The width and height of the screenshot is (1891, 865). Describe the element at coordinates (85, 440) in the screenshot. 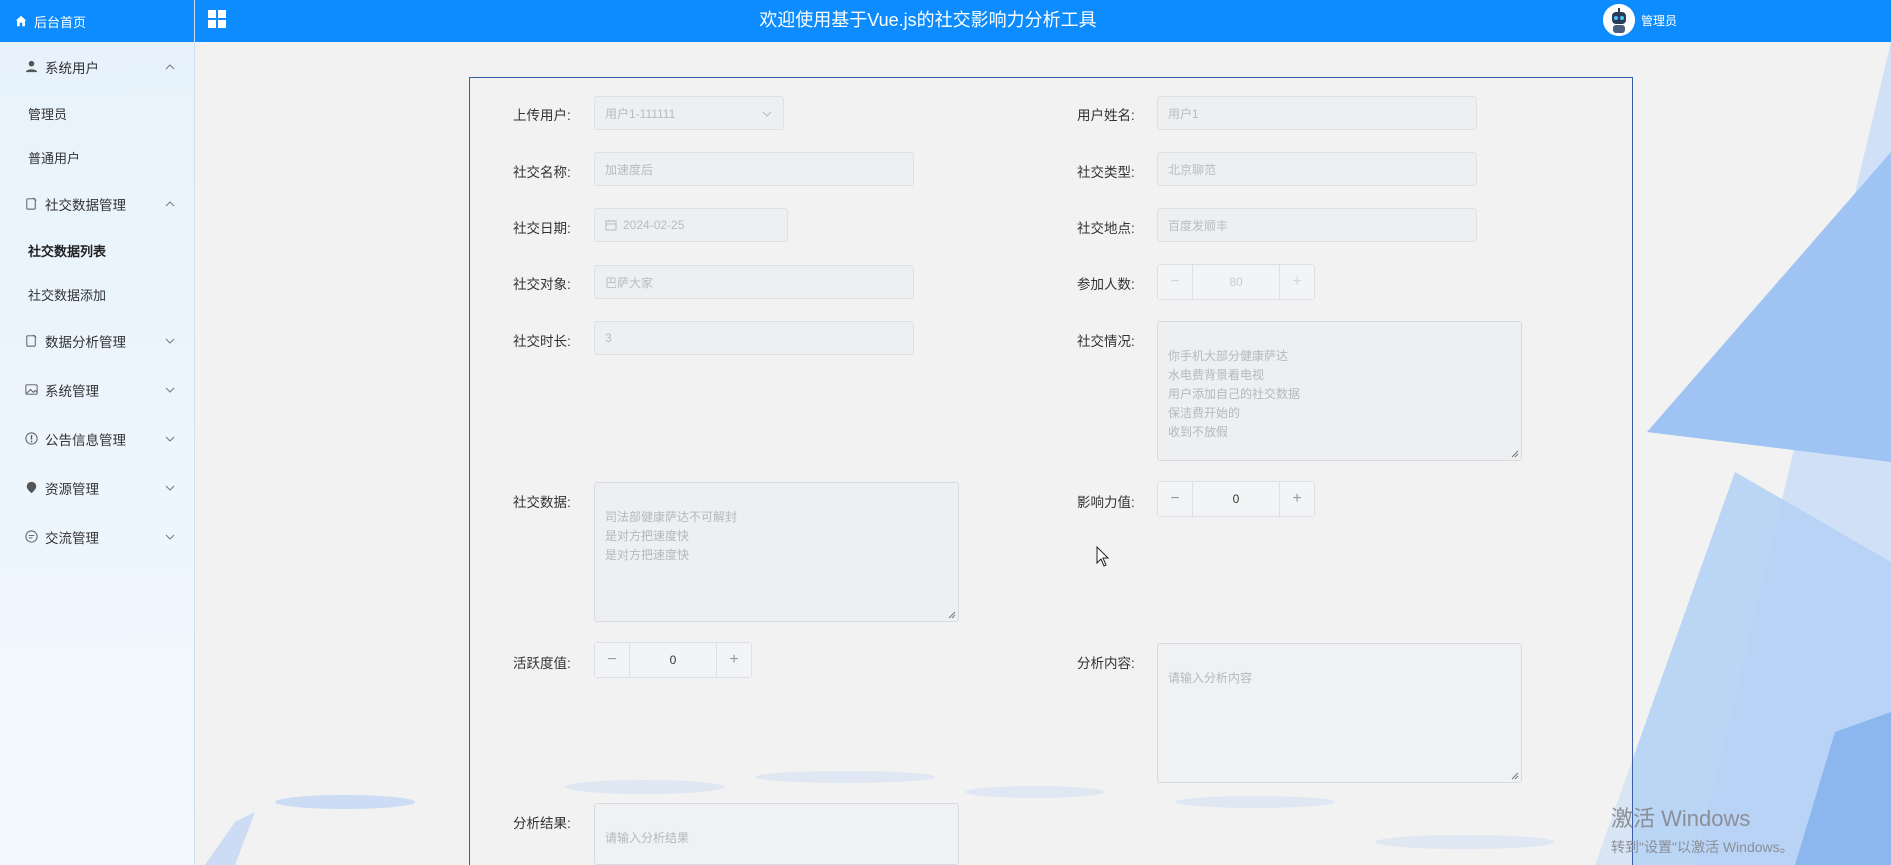

I see `sidebar-group-label: 公告信息管理` at that location.